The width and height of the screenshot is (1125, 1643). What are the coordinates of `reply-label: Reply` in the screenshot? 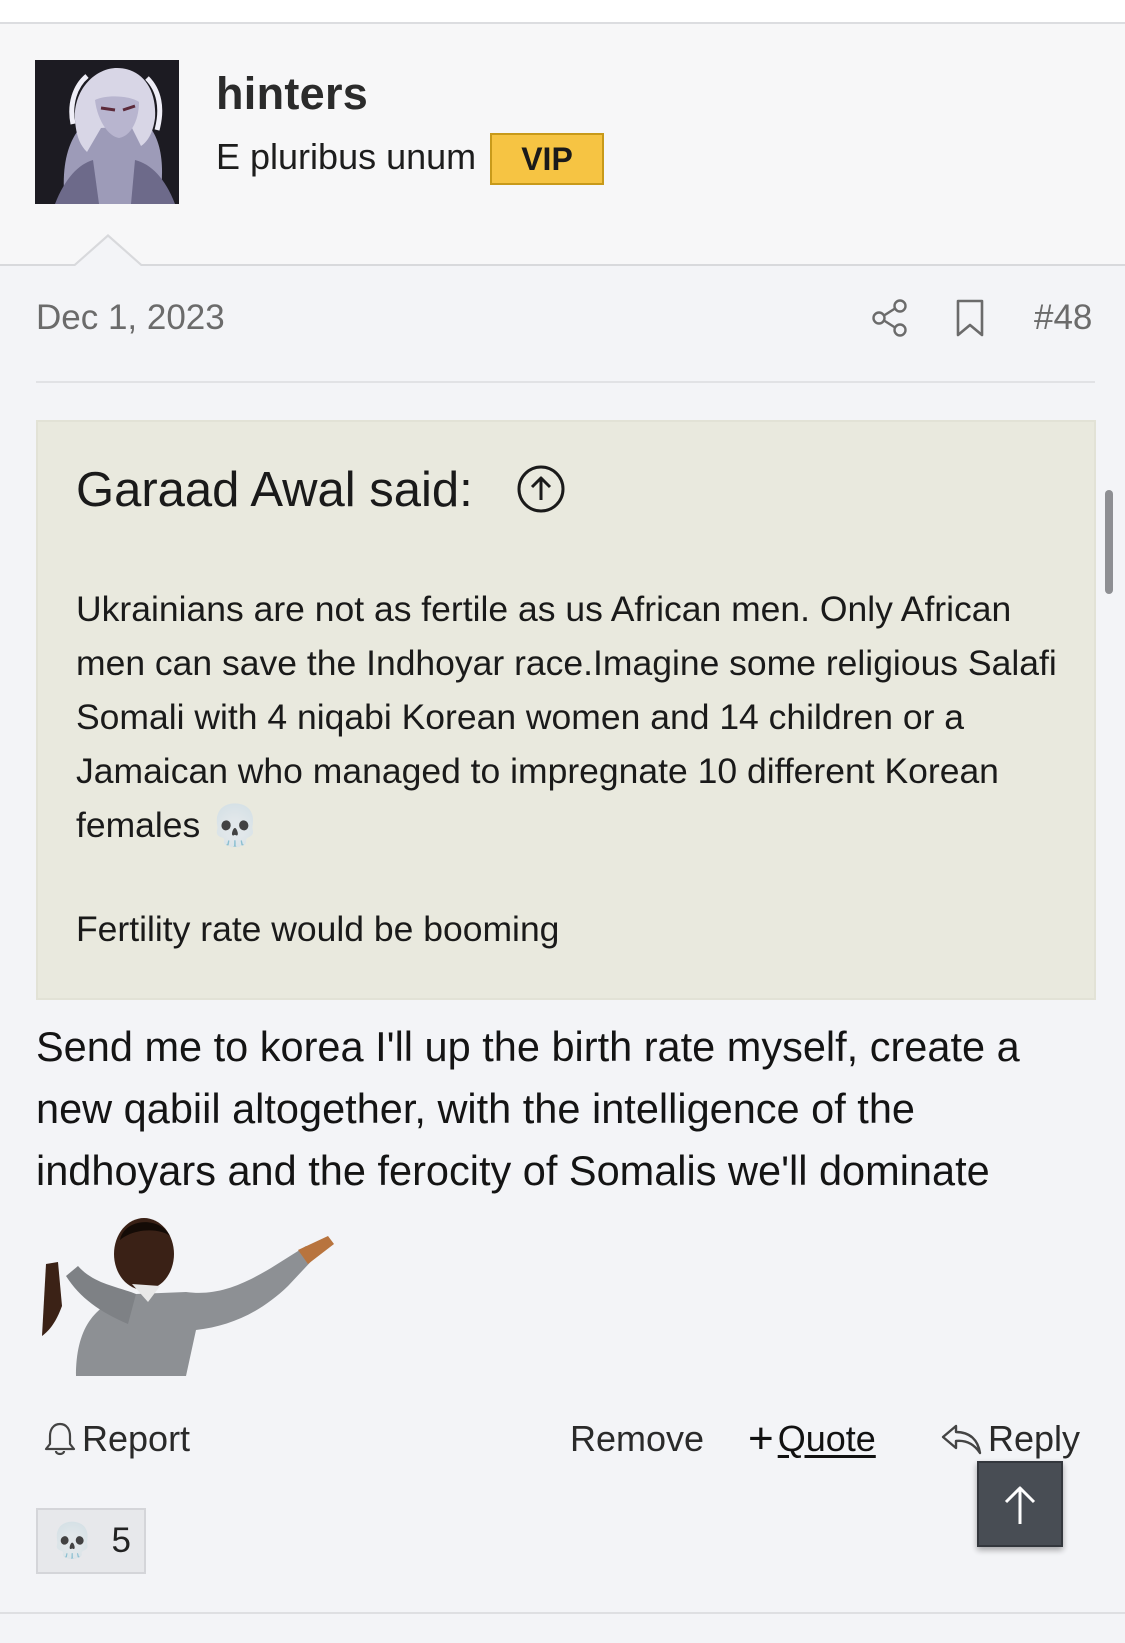 It's located at (1034, 1438).